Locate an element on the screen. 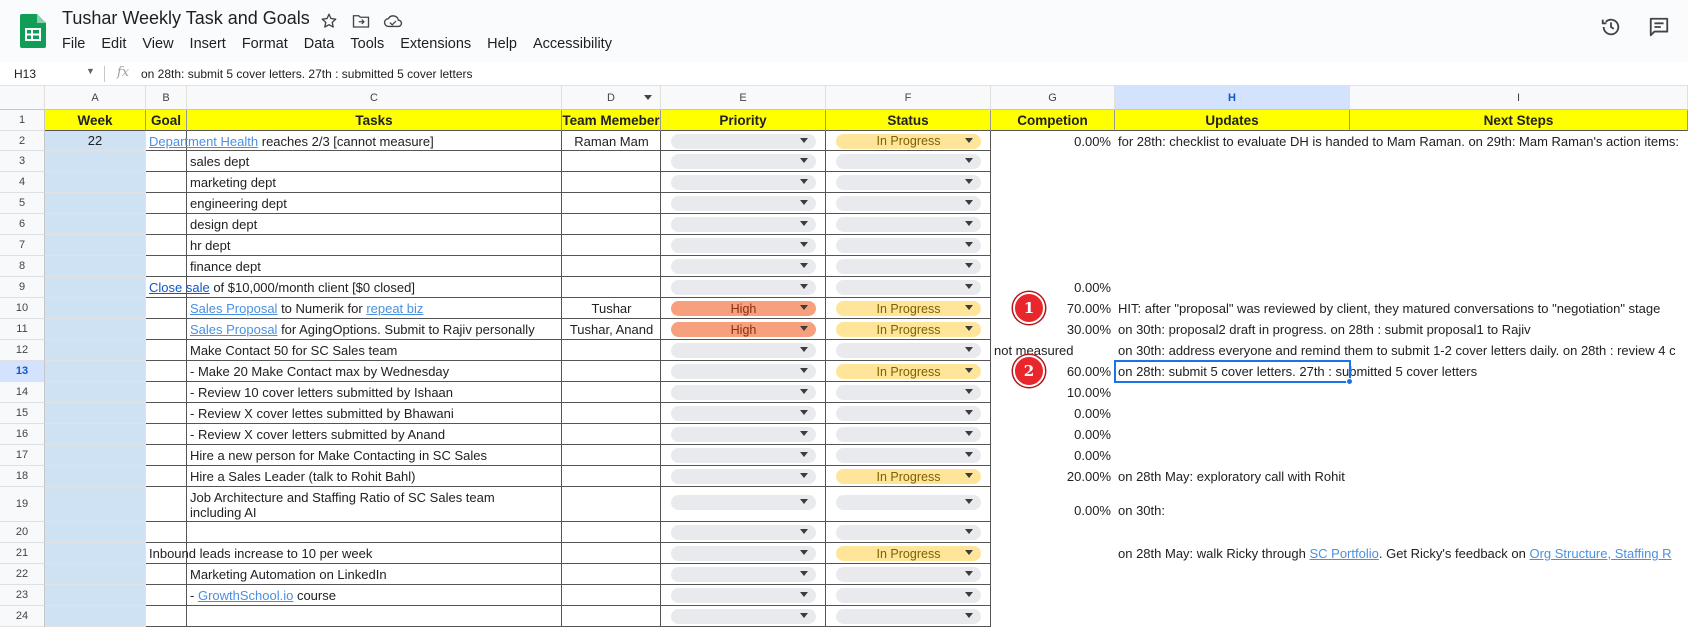 The image size is (1688, 631). column-header-d: D is located at coordinates (611, 98).